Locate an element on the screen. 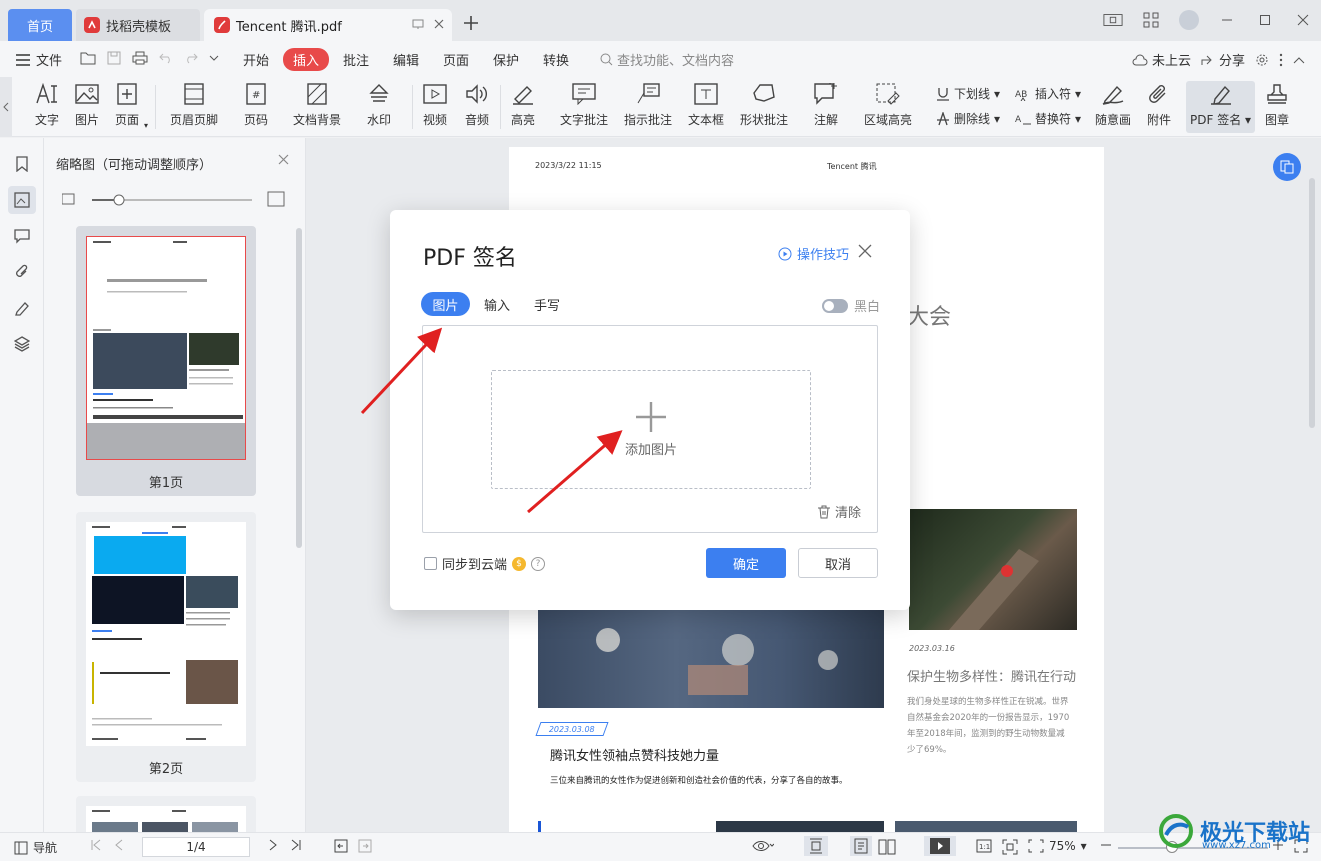  layers-icon is located at coordinates (22, 344).